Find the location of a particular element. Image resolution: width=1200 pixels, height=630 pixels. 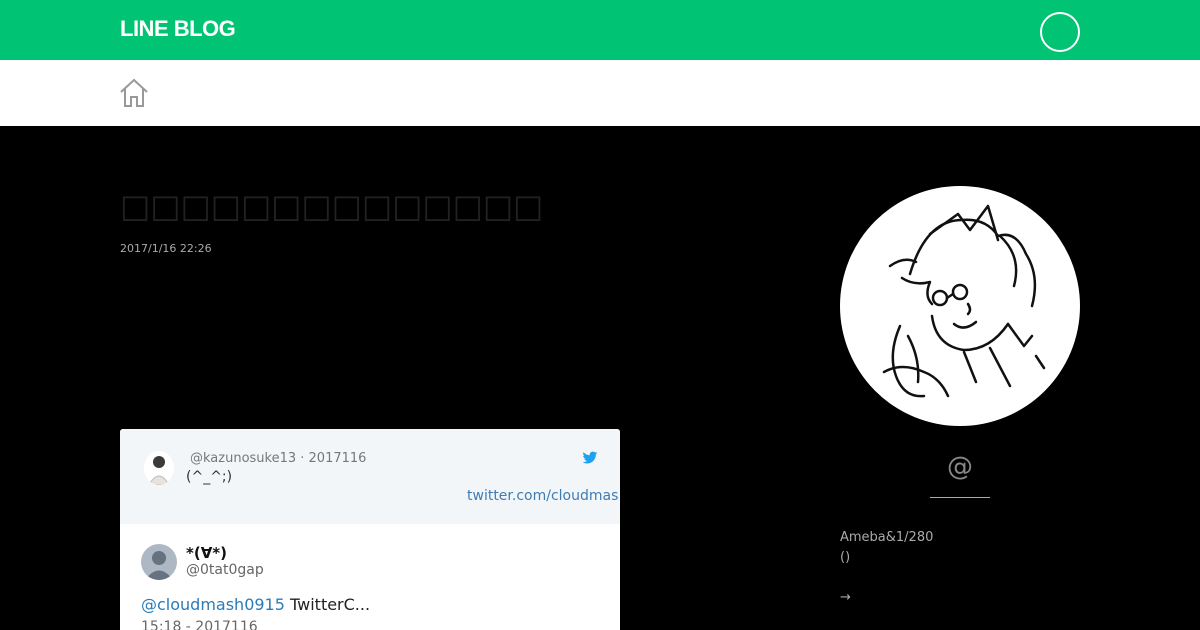

menu-button is located at coordinates (1060, 32).